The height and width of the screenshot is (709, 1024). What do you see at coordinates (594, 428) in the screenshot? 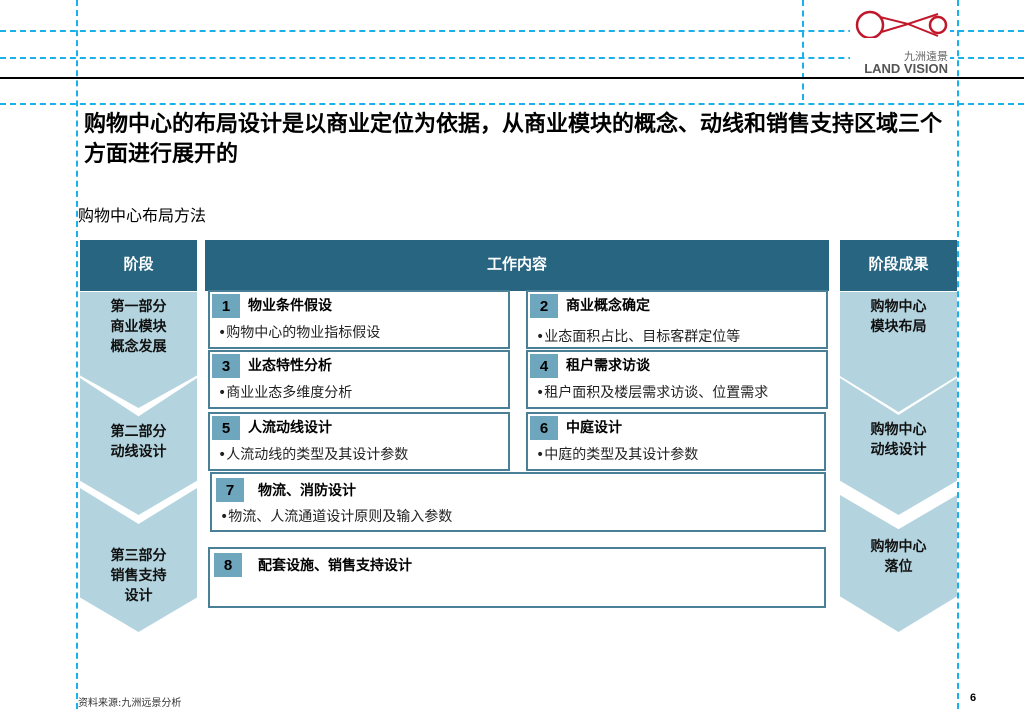
I see `task-title: 中庭设计` at bounding box center [594, 428].